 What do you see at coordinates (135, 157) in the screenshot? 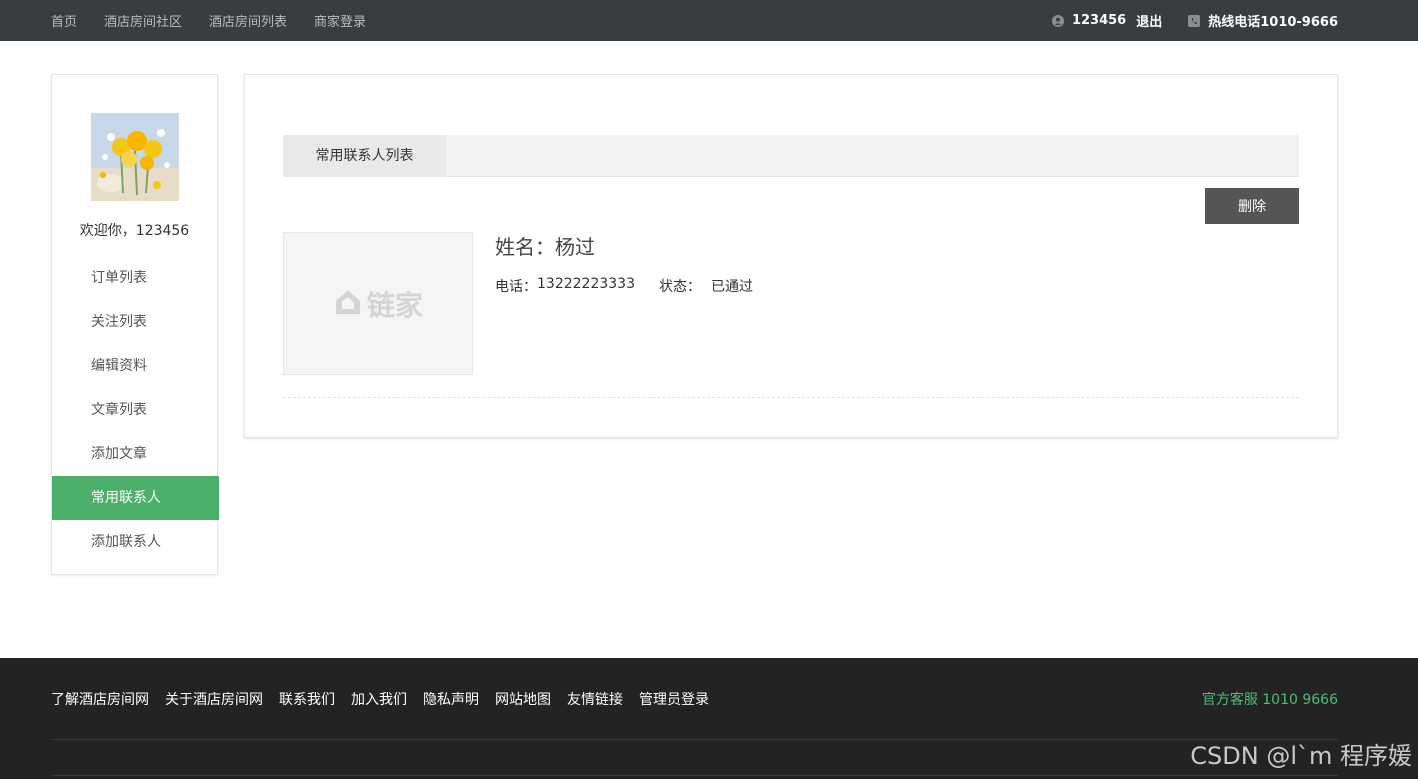
I see `avatar` at bounding box center [135, 157].